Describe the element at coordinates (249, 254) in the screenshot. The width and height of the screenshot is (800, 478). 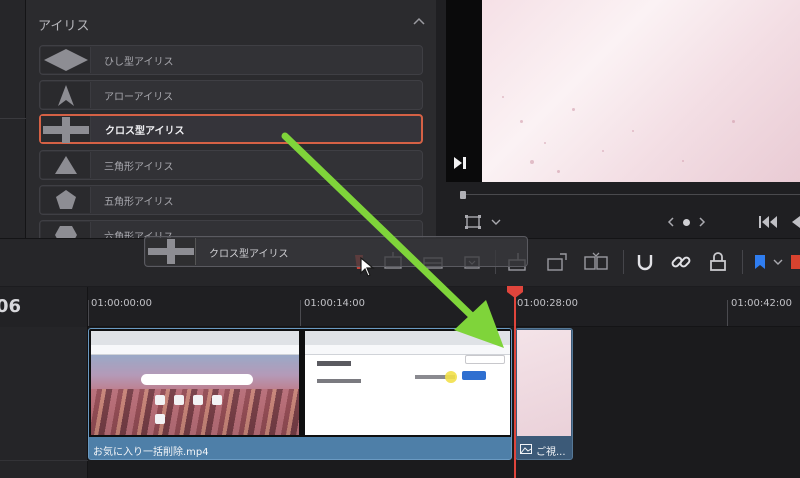
I see `drag-ghost-label: クロス型アイリス` at that location.